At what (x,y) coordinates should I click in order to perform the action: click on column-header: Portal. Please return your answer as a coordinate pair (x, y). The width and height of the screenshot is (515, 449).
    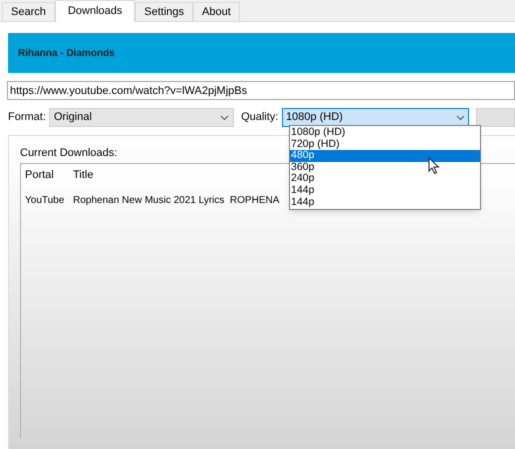
    Looking at the image, I should click on (49, 175).